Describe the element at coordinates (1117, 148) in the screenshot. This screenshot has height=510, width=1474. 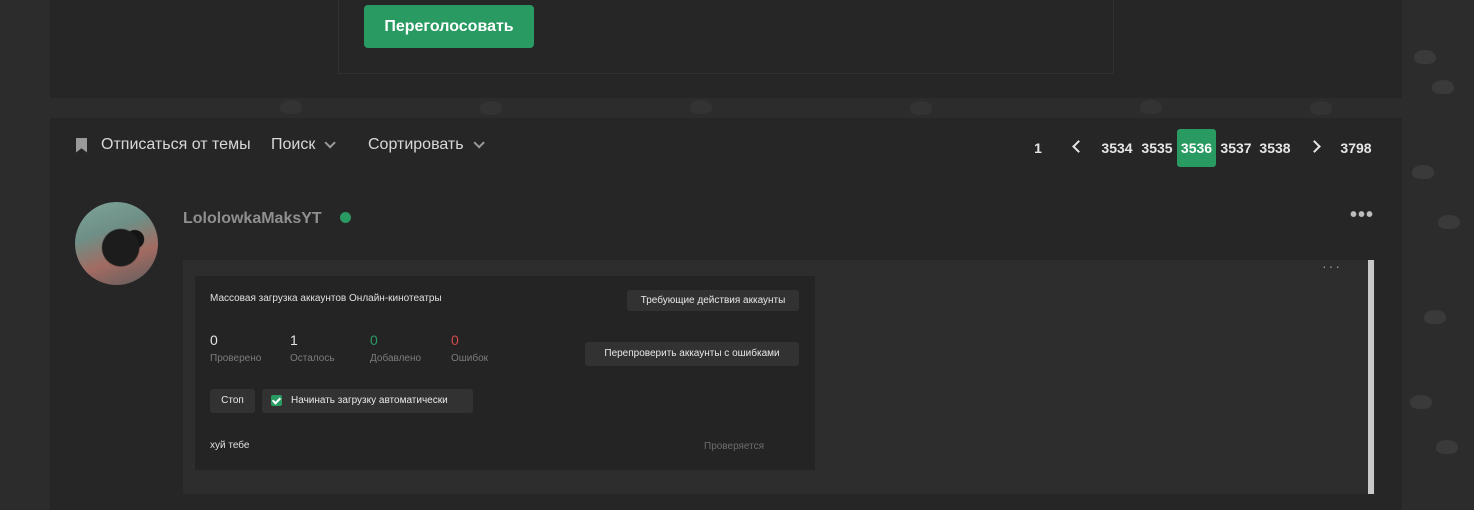
I see `page-link: 3534` at that location.